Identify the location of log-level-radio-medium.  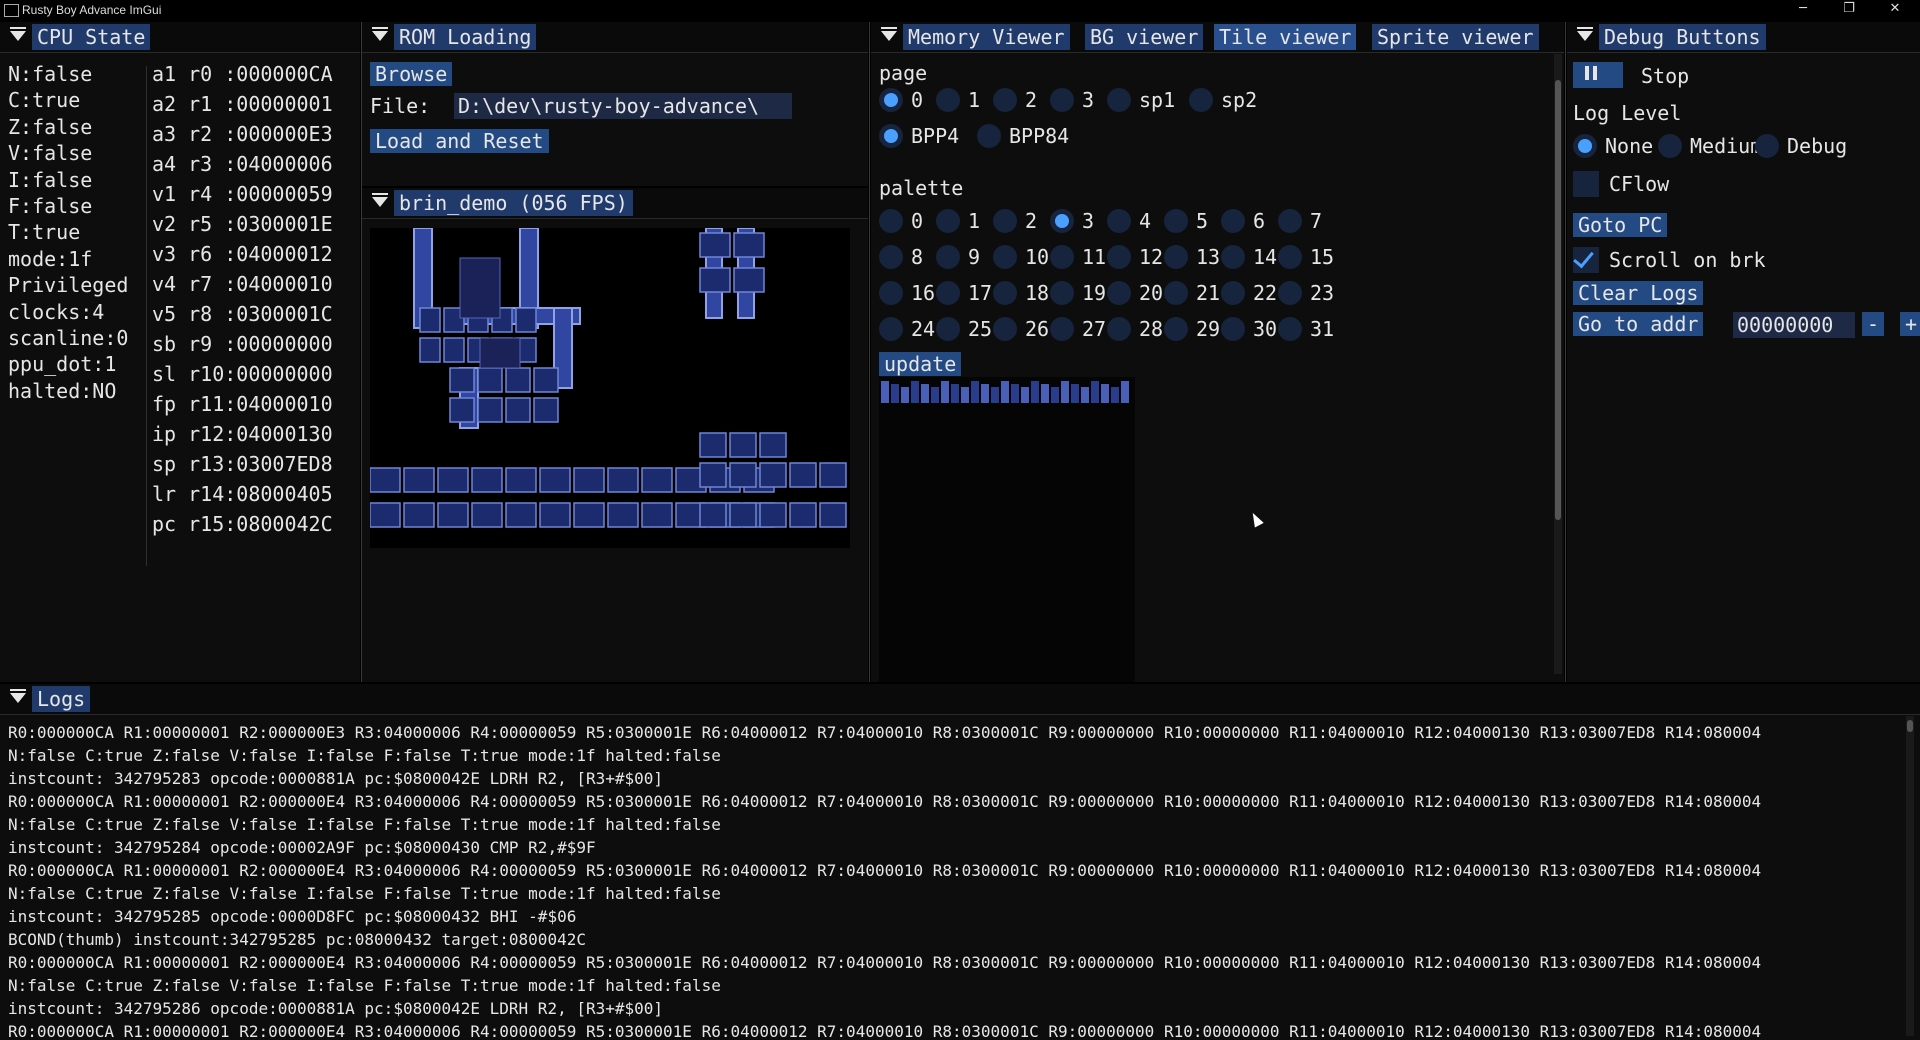
(1670, 146).